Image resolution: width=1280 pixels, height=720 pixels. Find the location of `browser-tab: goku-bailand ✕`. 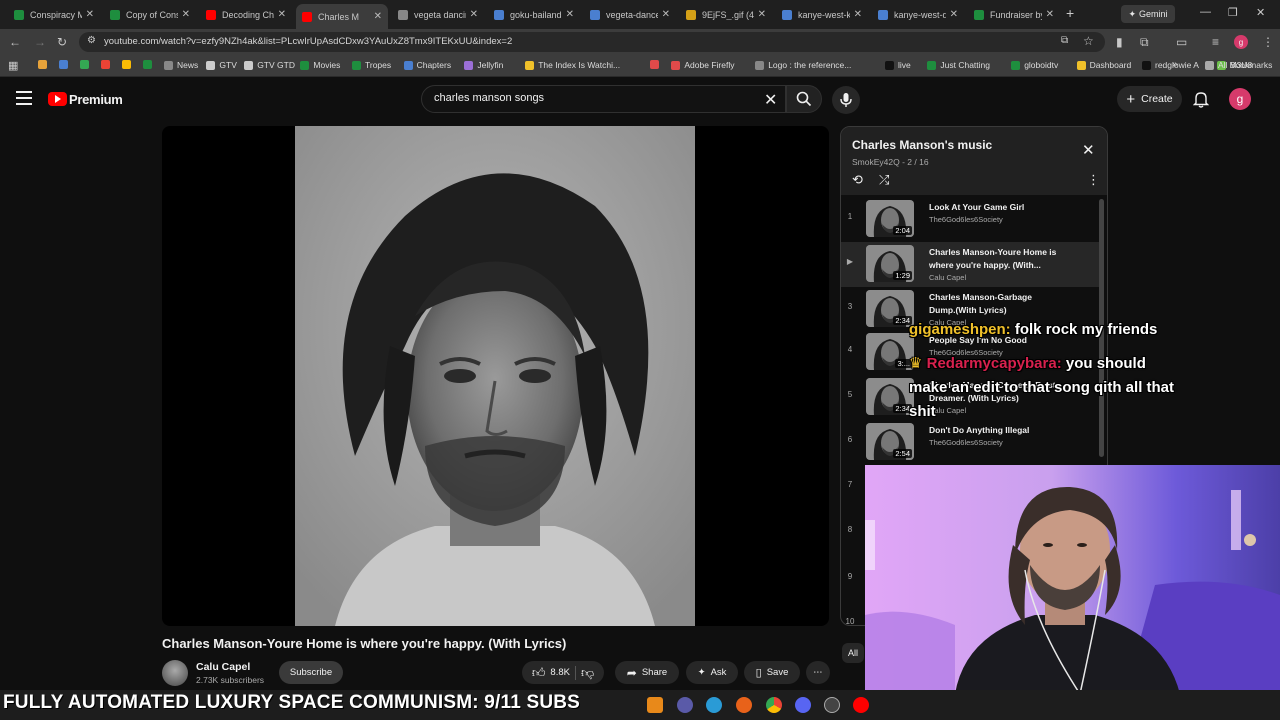

browser-tab: goku-bailand ✕ is located at coordinates (534, 14).